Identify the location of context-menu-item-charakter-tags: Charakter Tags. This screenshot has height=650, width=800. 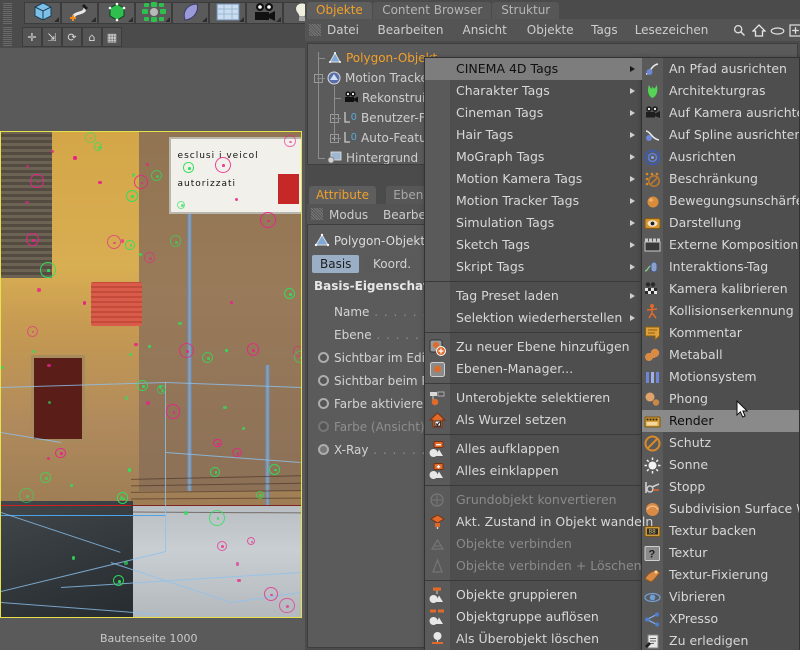
(533, 91).